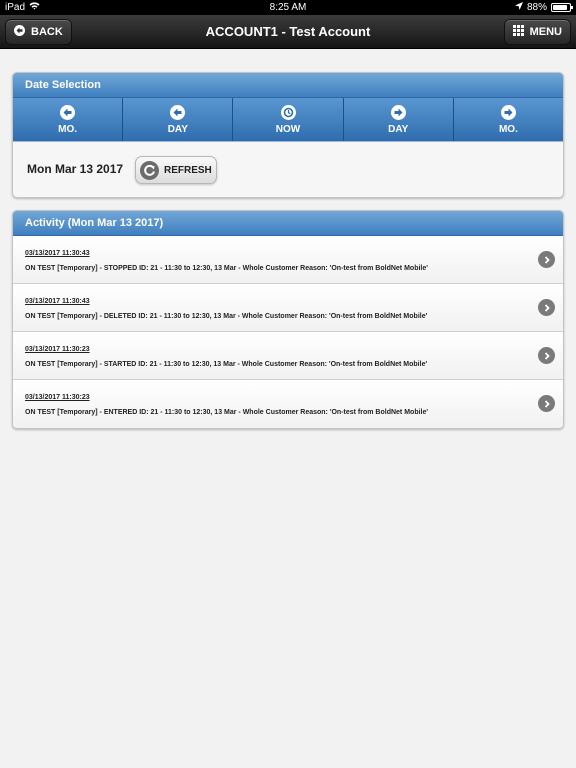 The image size is (576, 768). Describe the element at coordinates (518, 32) in the screenshot. I see `grid-icon` at that location.